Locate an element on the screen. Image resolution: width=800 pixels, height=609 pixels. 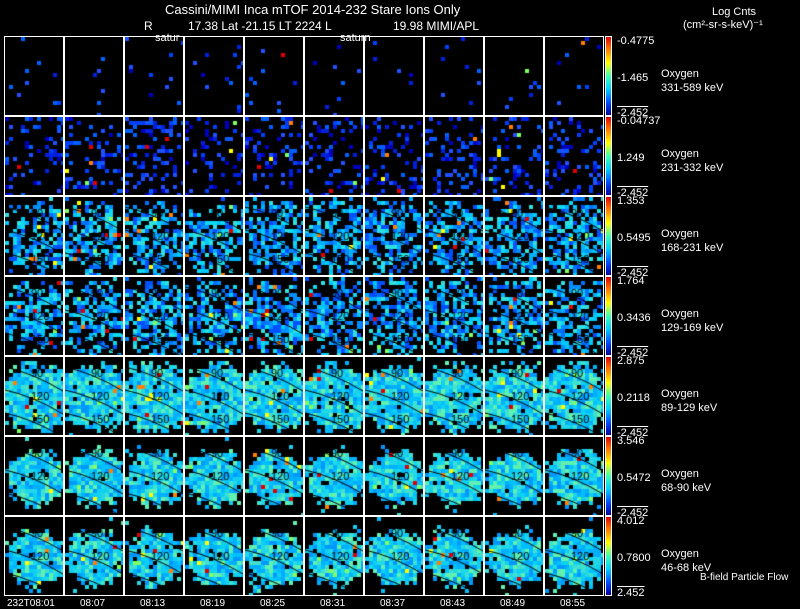
colorbar-cmax-label: 1.764 is located at coordinates (631, 281).